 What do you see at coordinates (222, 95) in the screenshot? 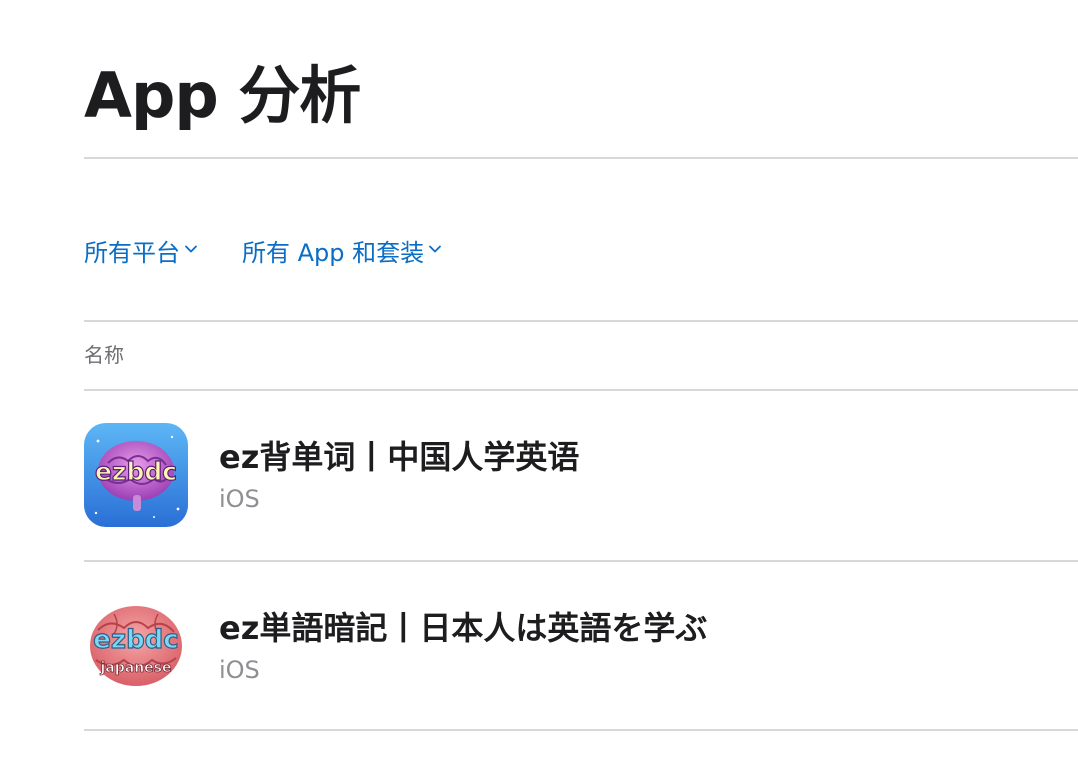
I see `page-title: App 分析` at bounding box center [222, 95].